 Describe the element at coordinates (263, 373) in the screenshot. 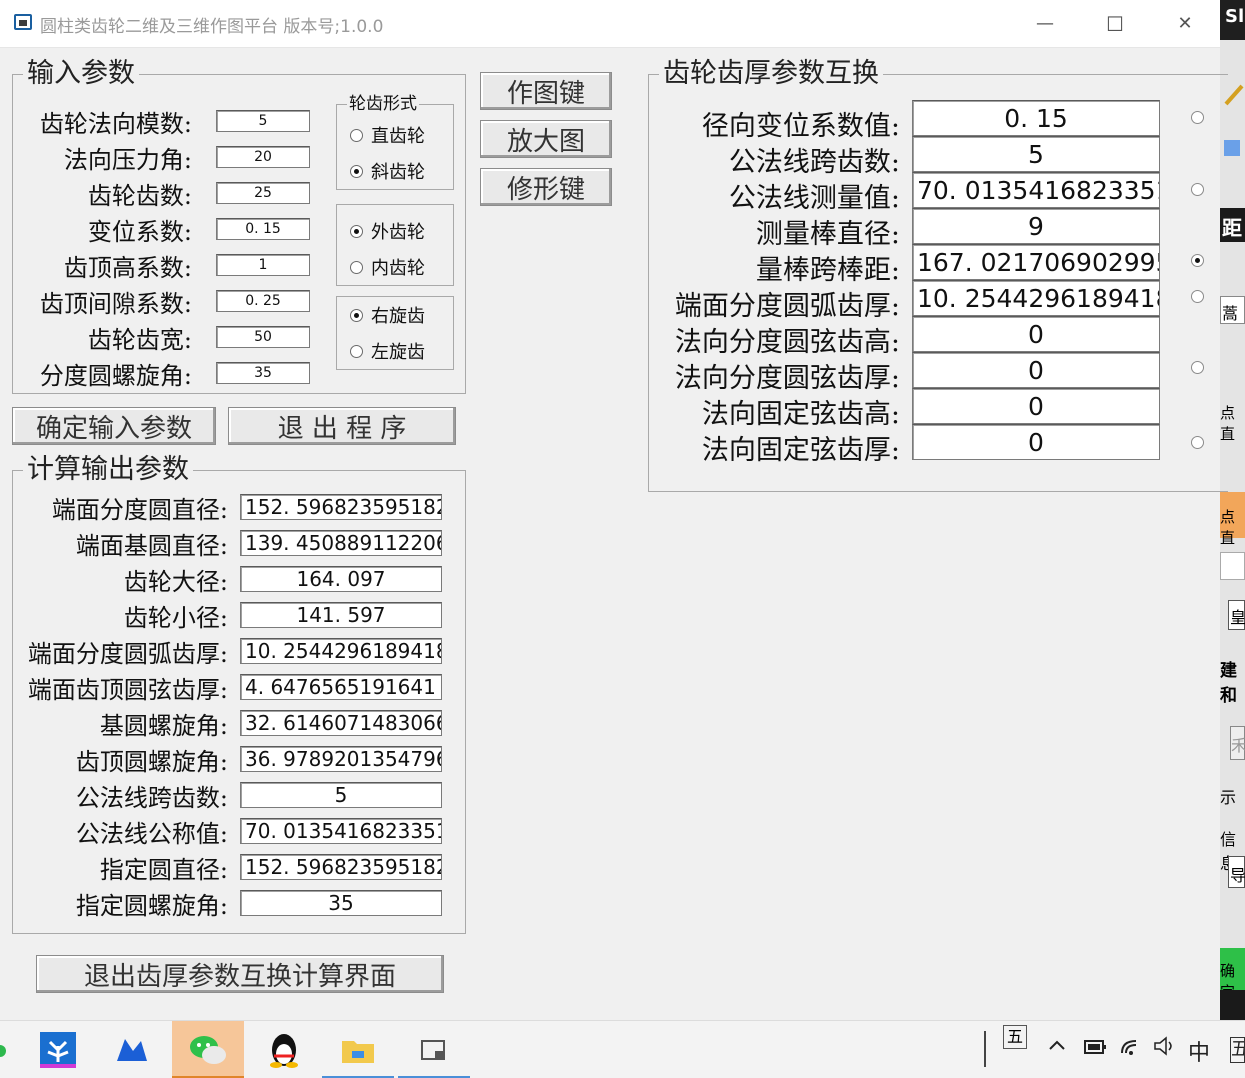

I see `helix-angle-input: 35` at that location.